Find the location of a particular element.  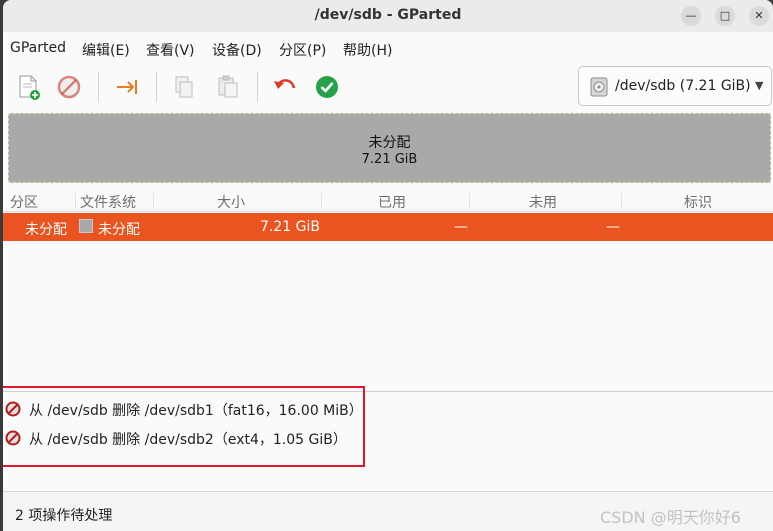

cell-filesystem: 未分配 is located at coordinates (119, 230).